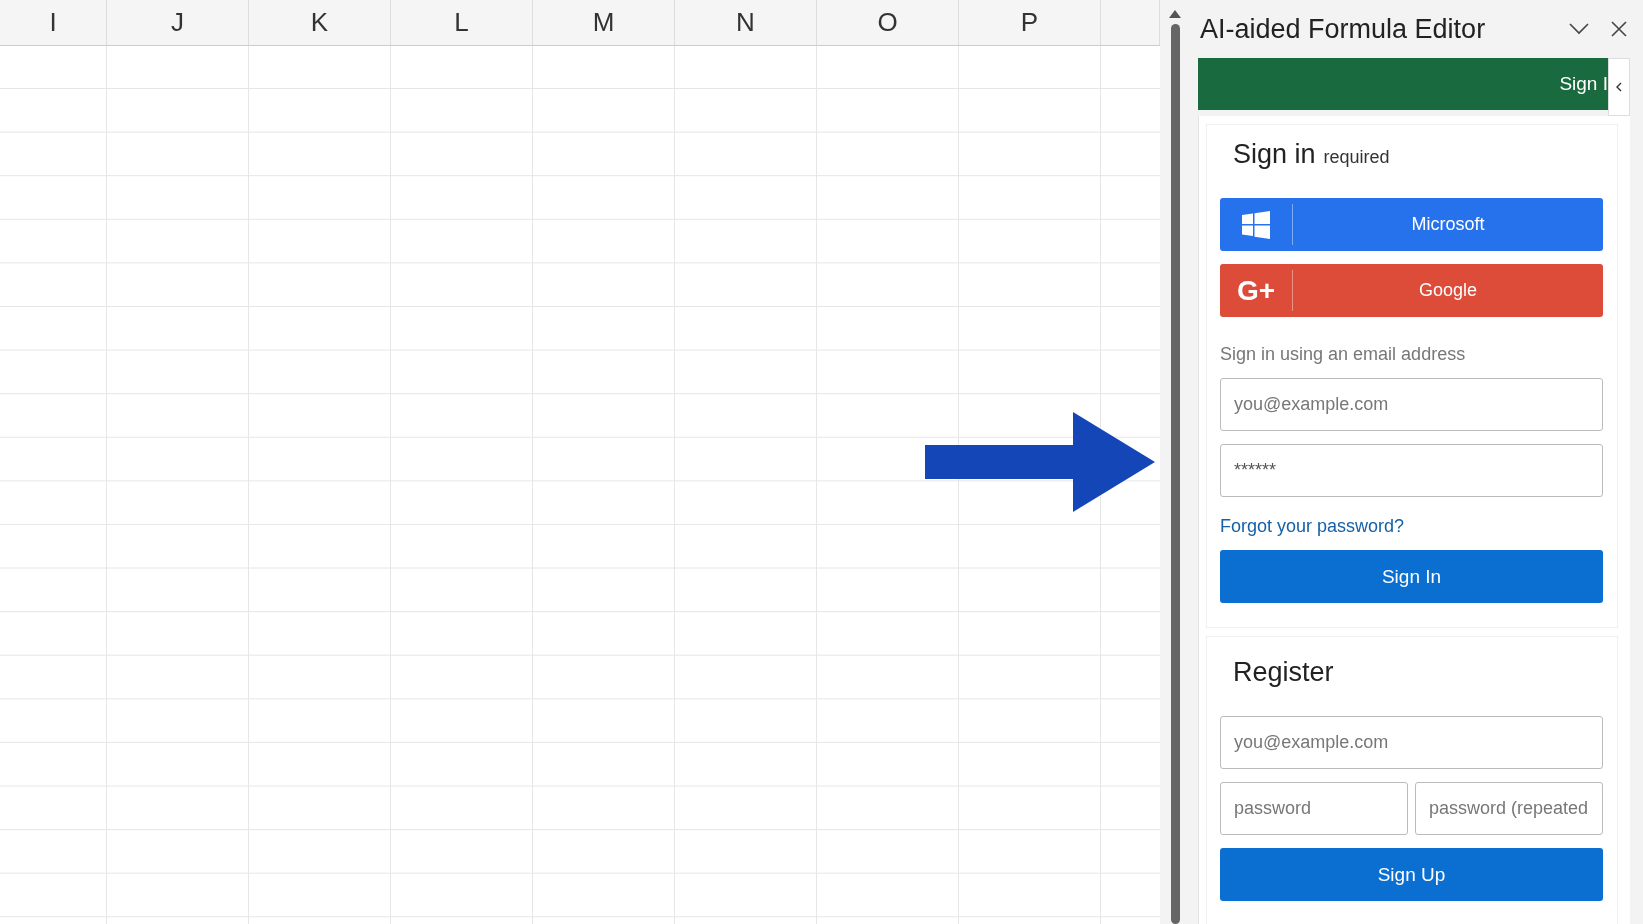 The image size is (1643, 924). I want to click on pane-title: AI-aided Formula Editor, so click(1343, 29).